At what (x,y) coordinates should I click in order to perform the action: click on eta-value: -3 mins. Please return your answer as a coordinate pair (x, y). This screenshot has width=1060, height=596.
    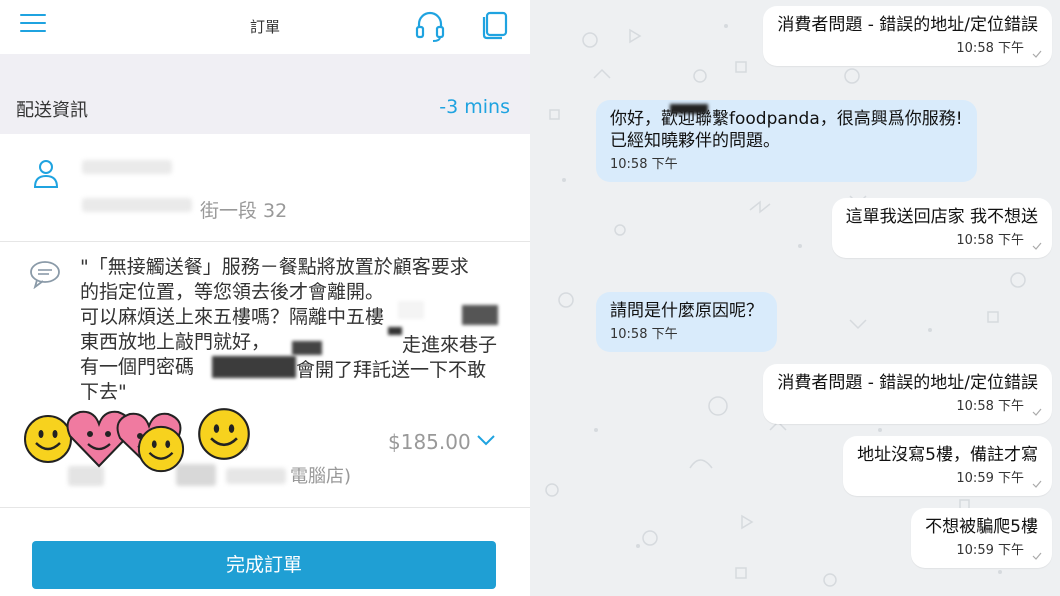
    Looking at the image, I should click on (474, 107).